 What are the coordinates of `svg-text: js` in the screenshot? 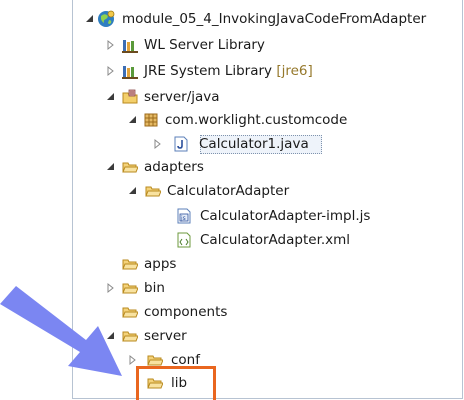 It's located at (183, 218).